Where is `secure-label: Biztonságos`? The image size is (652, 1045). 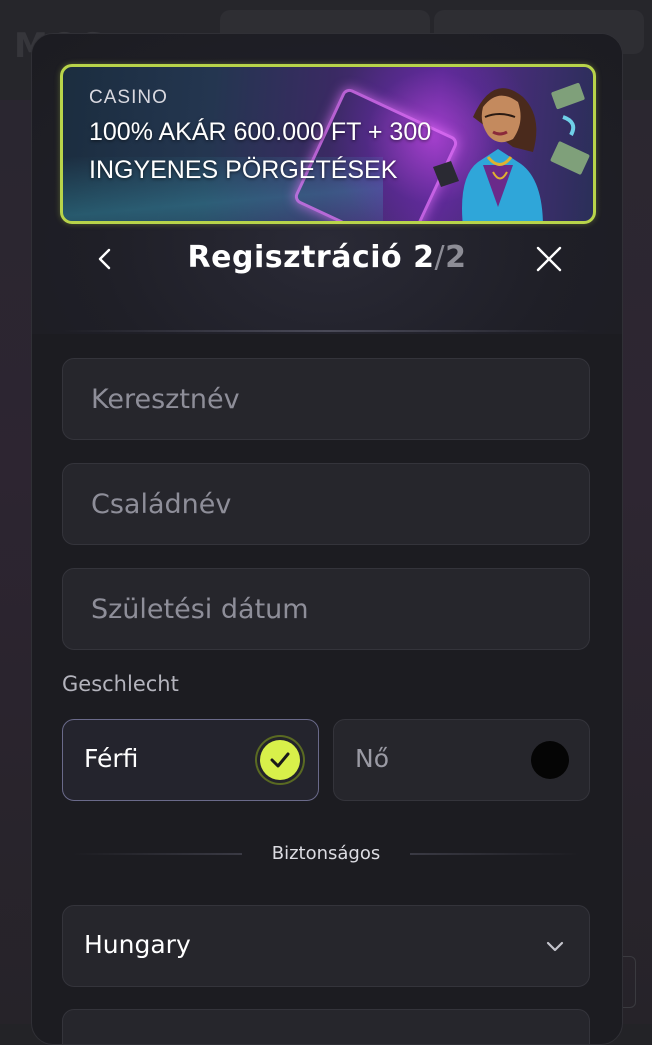 secure-label: Biztonságos is located at coordinates (326, 853).